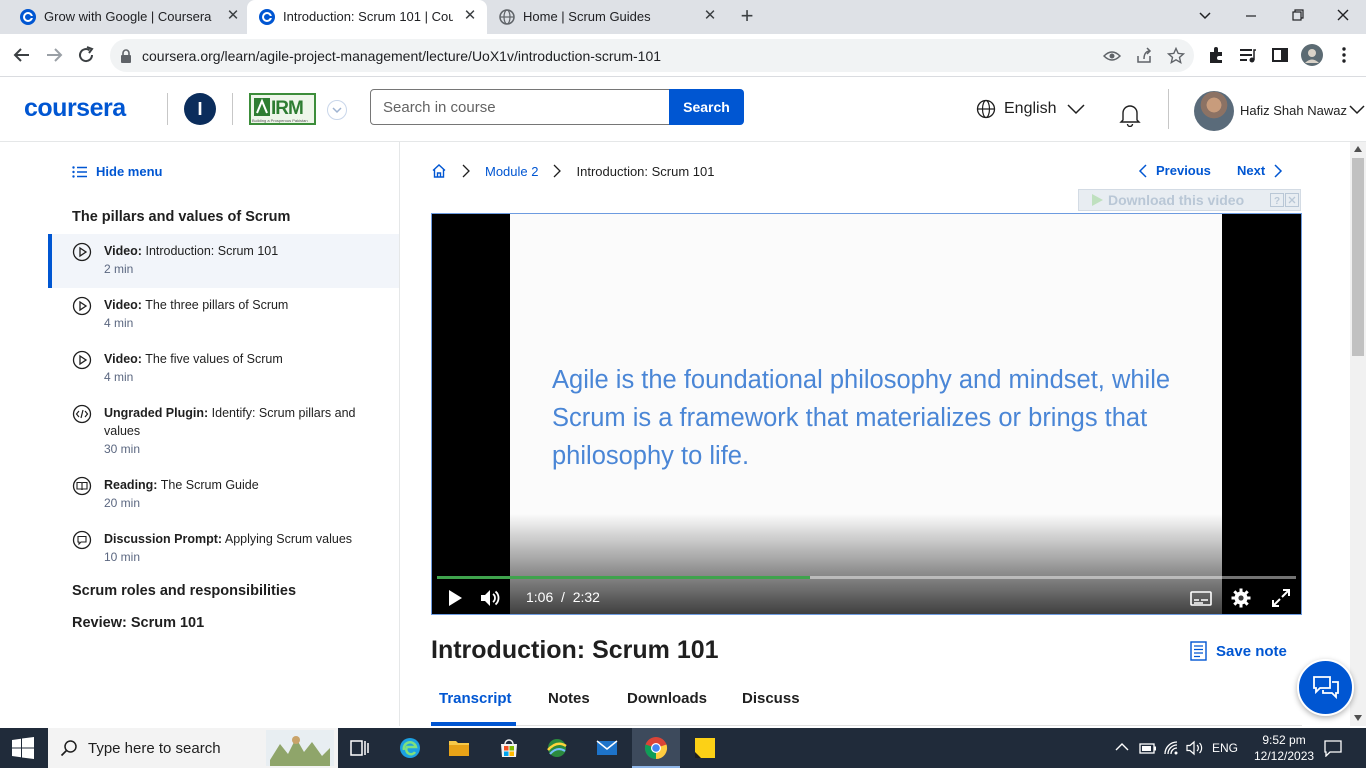 This screenshot has height=768, width=1366. I want to click on task-view-icon, so click(360, 748).